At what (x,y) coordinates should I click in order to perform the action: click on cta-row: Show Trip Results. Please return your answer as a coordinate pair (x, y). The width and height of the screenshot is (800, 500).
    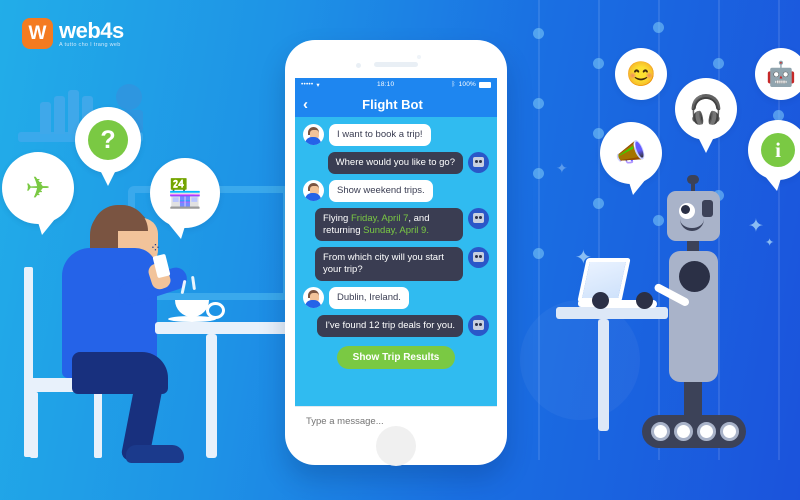
    Looking at the image, I should click on (396, 357).